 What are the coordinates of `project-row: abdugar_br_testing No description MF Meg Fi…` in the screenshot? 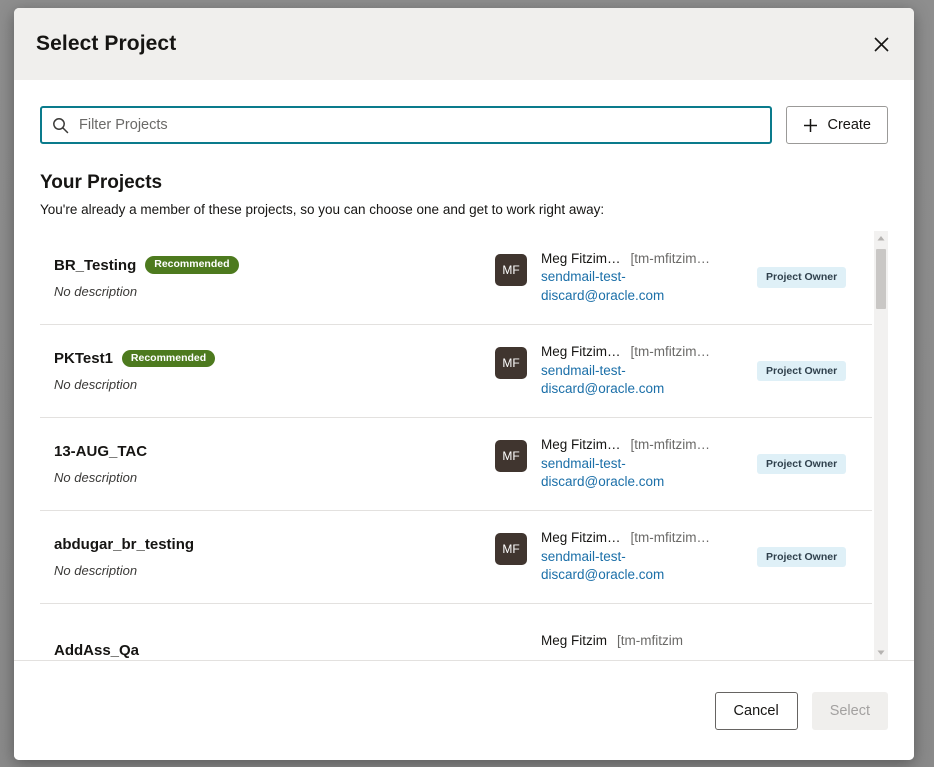 It's located at (456, 556).